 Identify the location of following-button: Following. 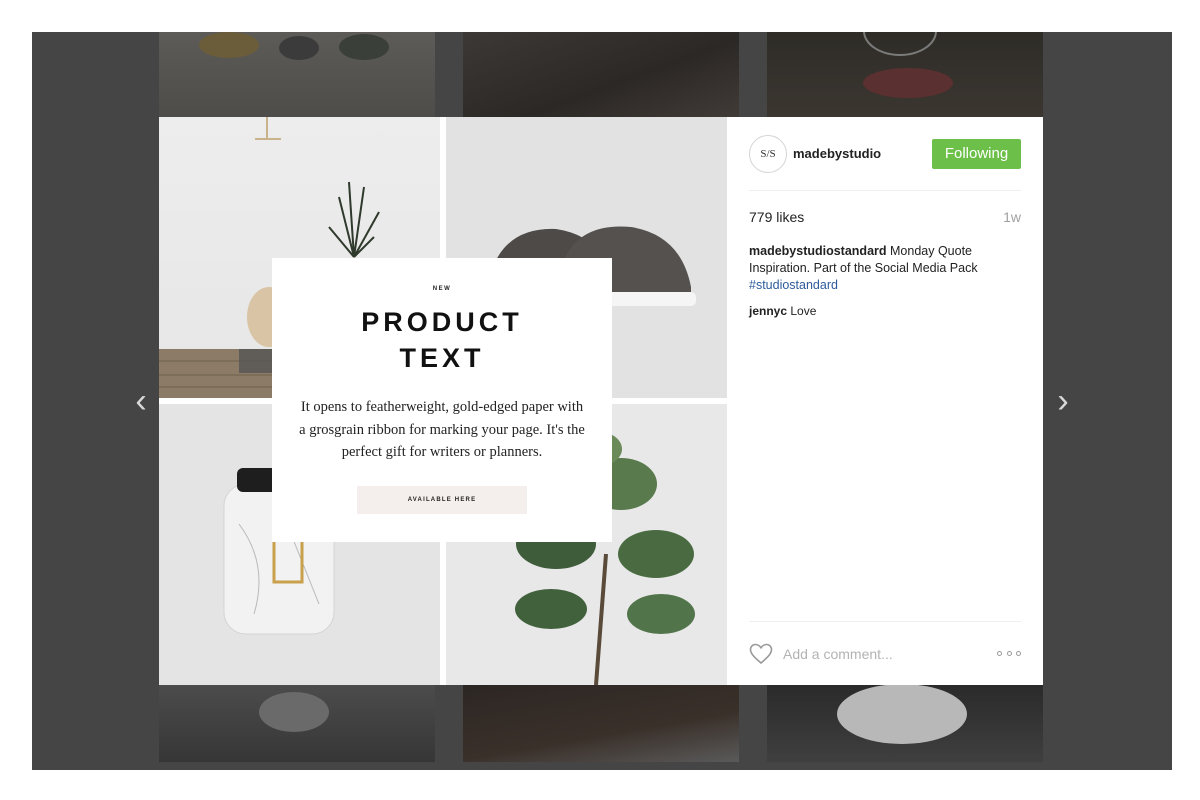
(976, 153).